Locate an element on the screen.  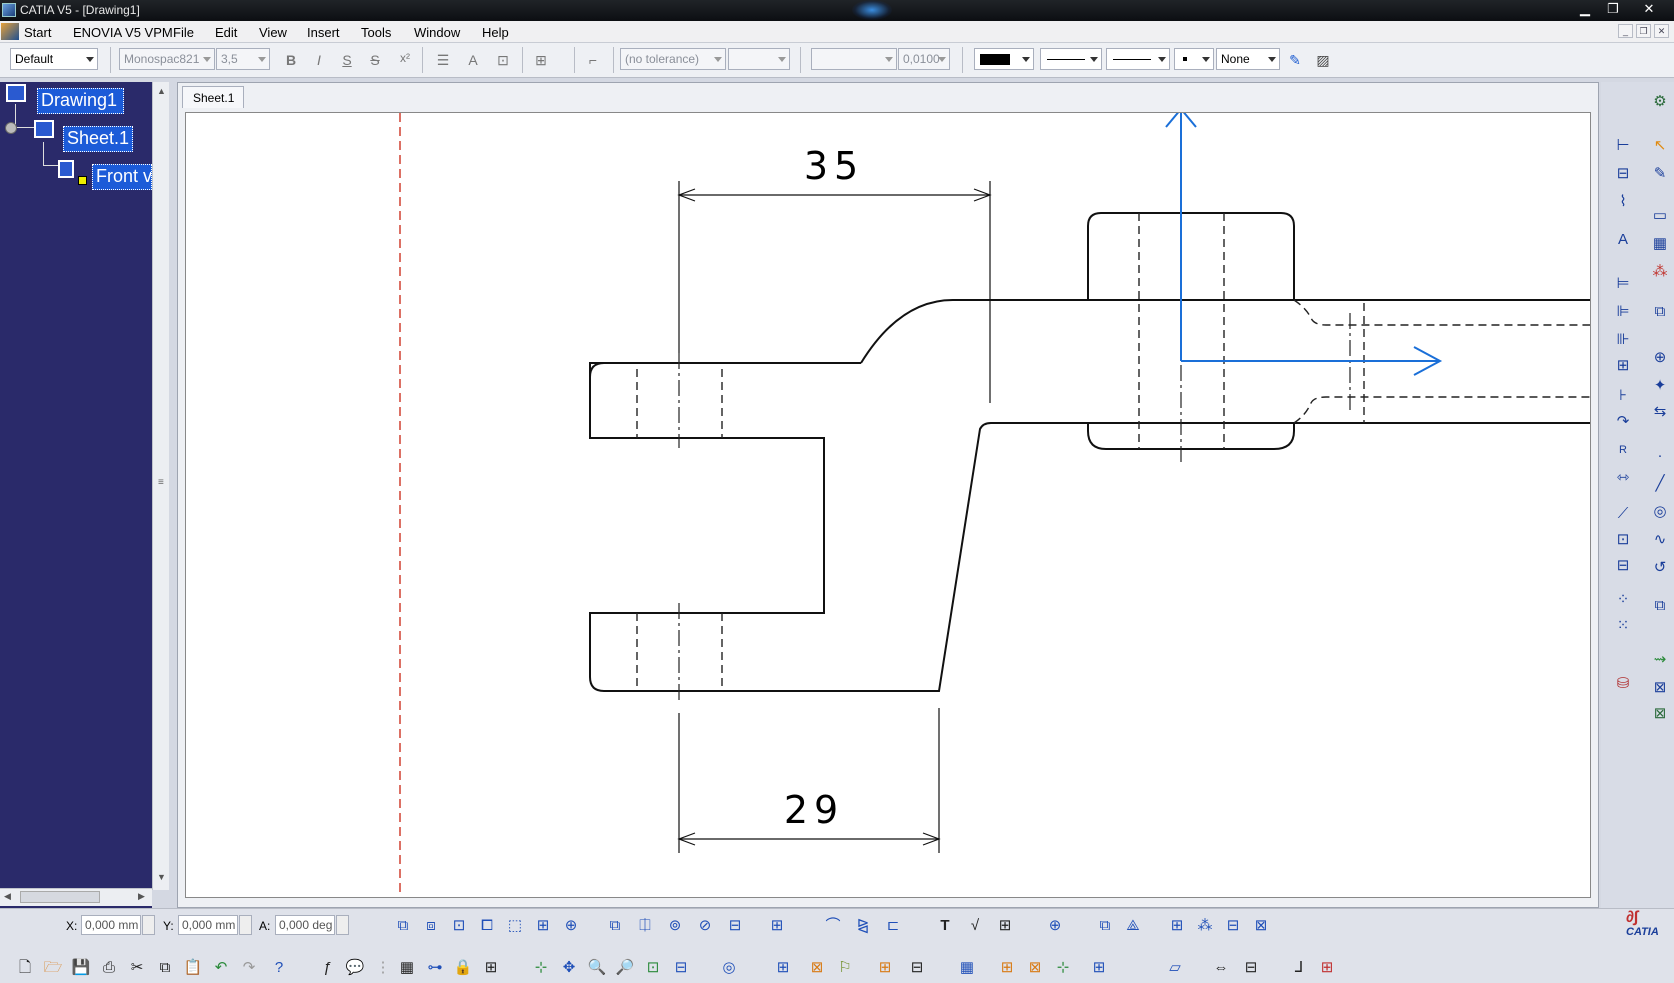
r-dimension-icon: R is located at coordinates (1623, 450).